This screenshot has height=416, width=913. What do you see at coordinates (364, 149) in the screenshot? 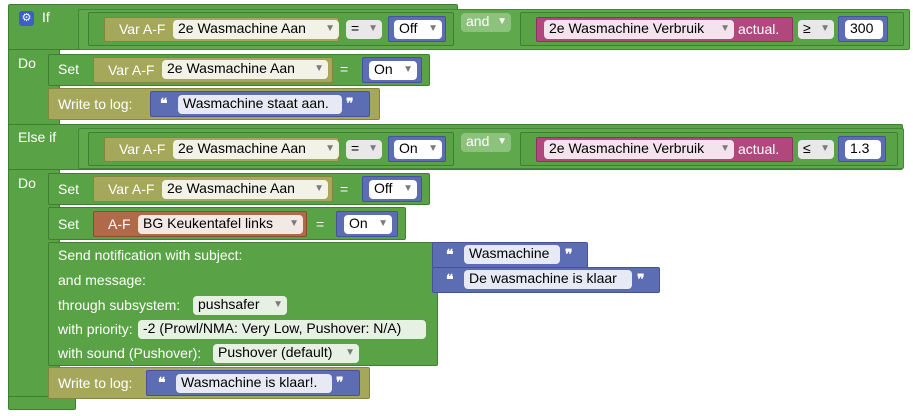
I see `operator-select-2: = ▼` at bounding box center [364, 149].